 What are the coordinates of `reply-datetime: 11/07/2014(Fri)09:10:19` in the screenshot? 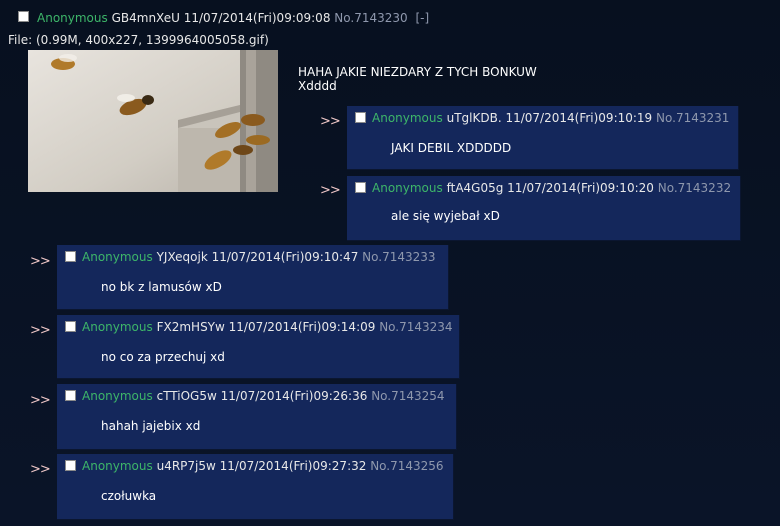 It's located at (579, 118).